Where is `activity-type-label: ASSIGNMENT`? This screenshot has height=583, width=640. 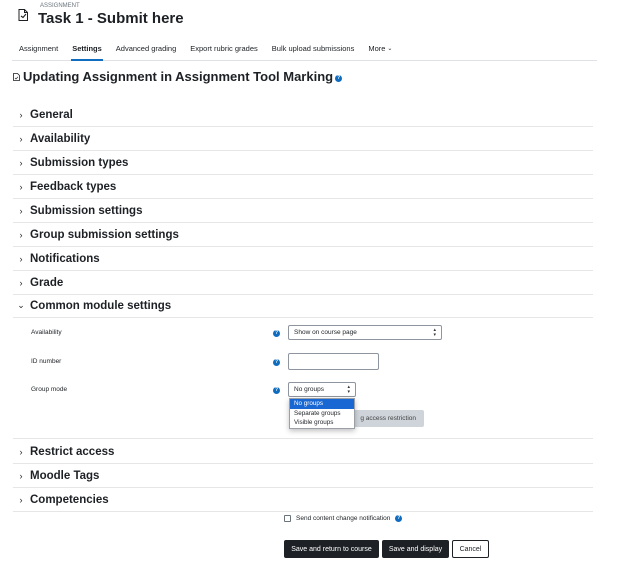
activity-type-label: ASSIGNMENT is located at coordinates (60, 6).